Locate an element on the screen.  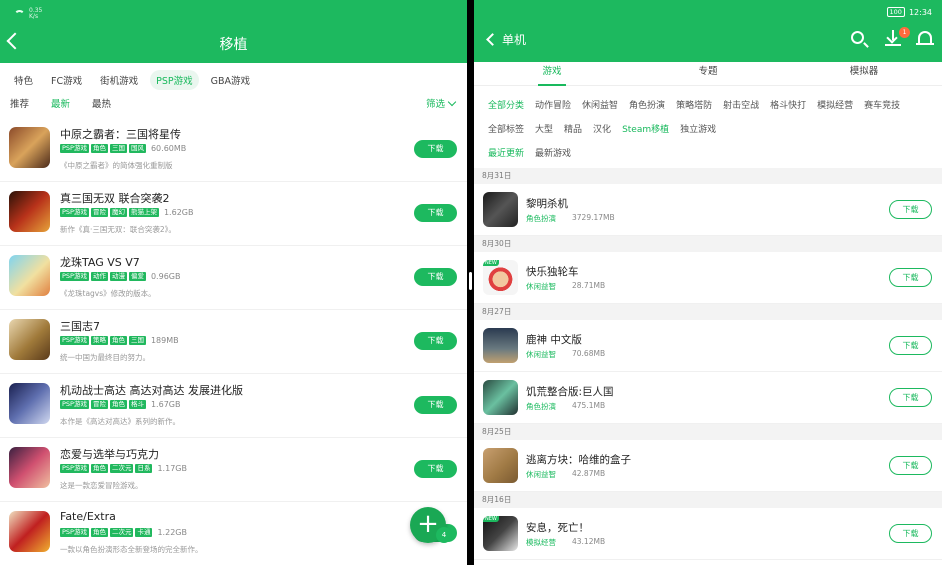
search-icon is located at coordinates (857, 37).